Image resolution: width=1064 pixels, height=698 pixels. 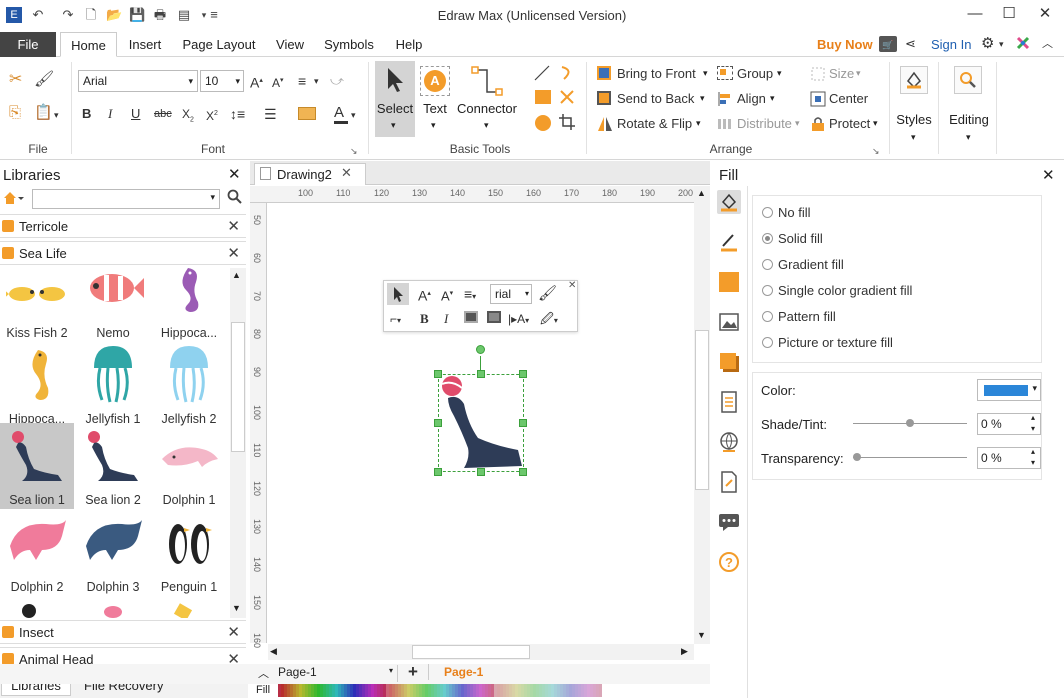 I want to click on shadow-side-icon, so click(x=729, y=362).